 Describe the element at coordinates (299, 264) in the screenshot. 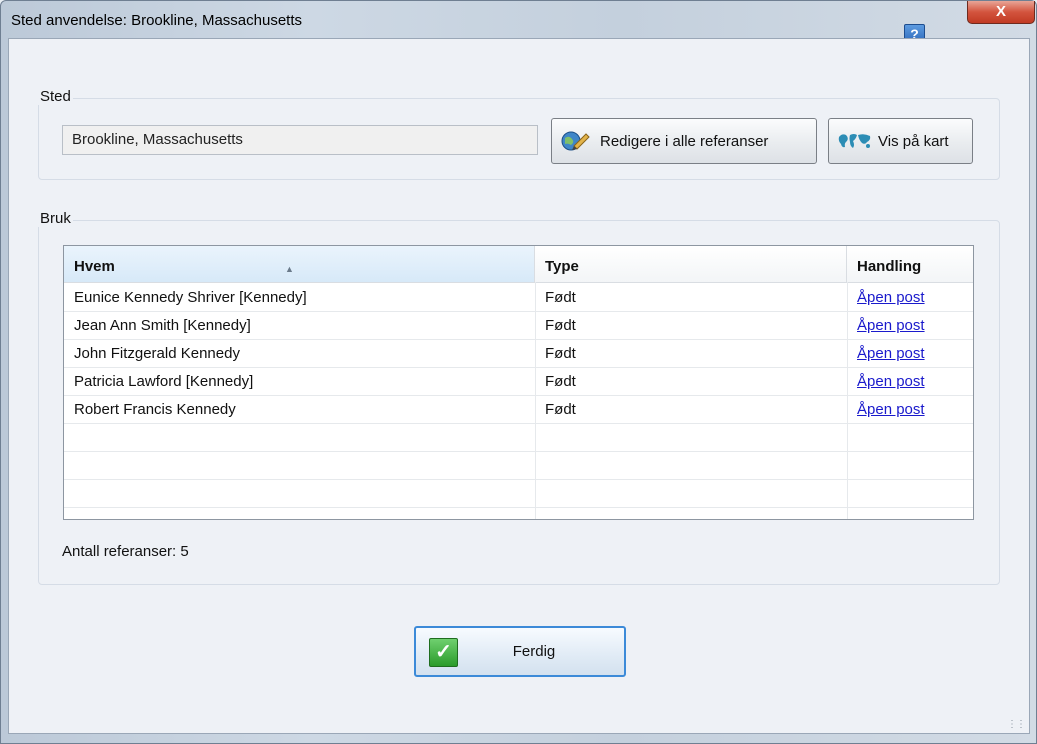

I see `column-header-who: ▲ Hvem` at that location.